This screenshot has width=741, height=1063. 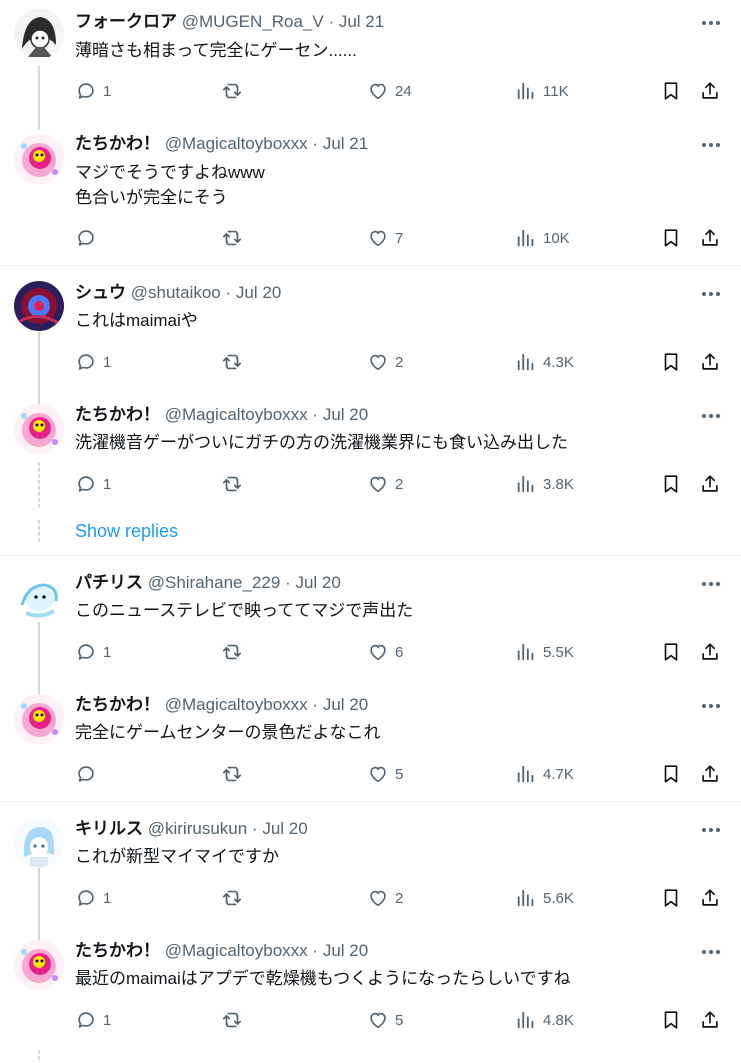 I want to click on display-name: フォークロア, so click(x=126, y=21).